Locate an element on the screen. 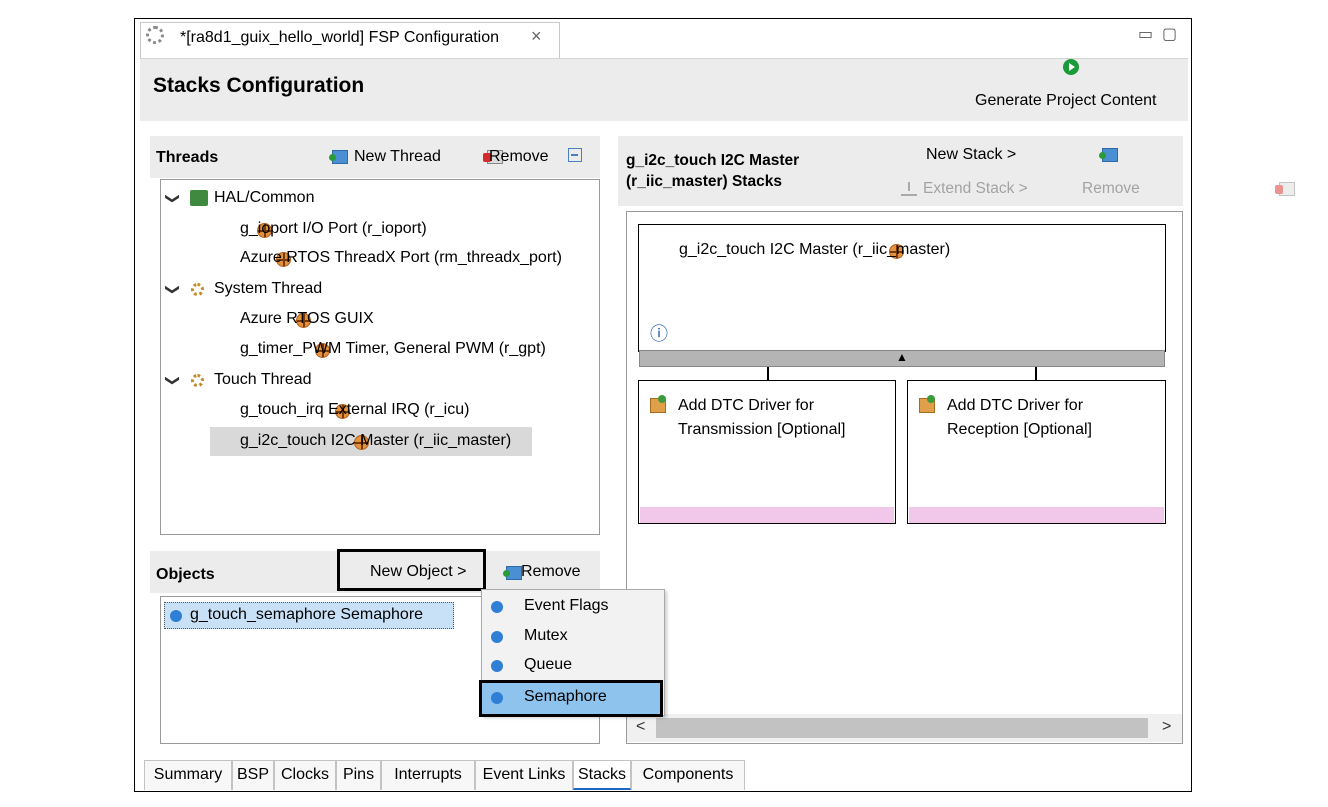 The image size is (1328, 807). collapse-all-icon is located at coordinates (575, 155).